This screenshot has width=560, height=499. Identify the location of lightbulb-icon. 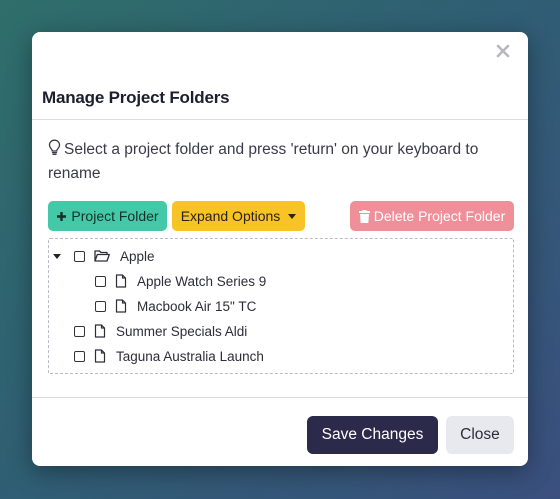
(54, 147).